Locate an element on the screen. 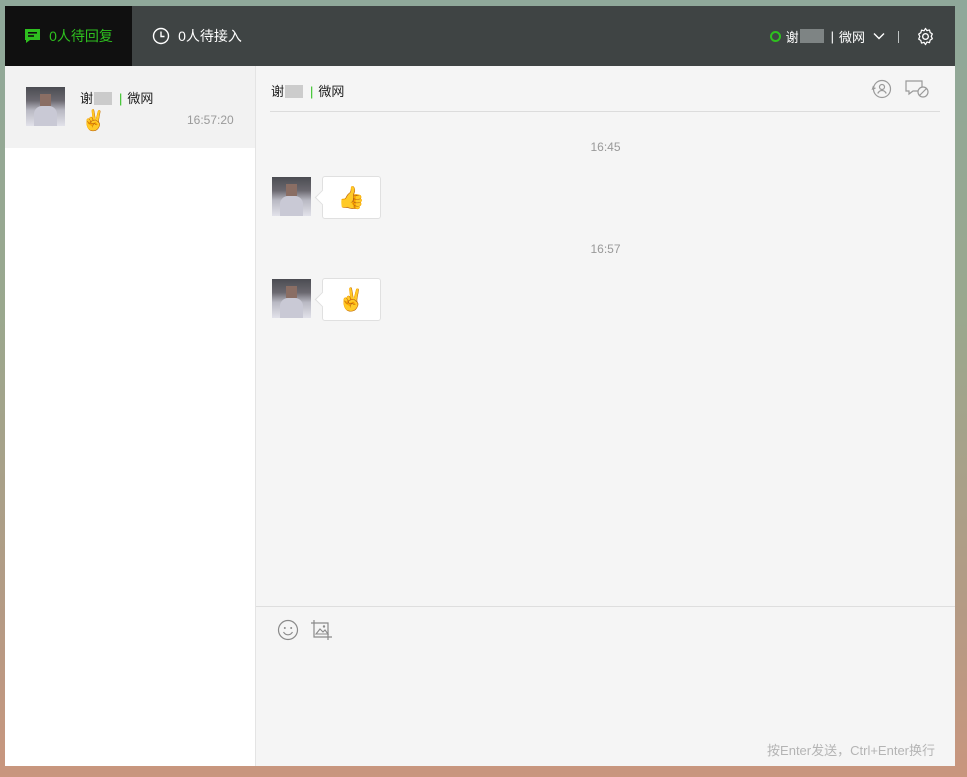 This screenshot has width=967, height=777. emoji-icon is located at coordinates (288, 630).